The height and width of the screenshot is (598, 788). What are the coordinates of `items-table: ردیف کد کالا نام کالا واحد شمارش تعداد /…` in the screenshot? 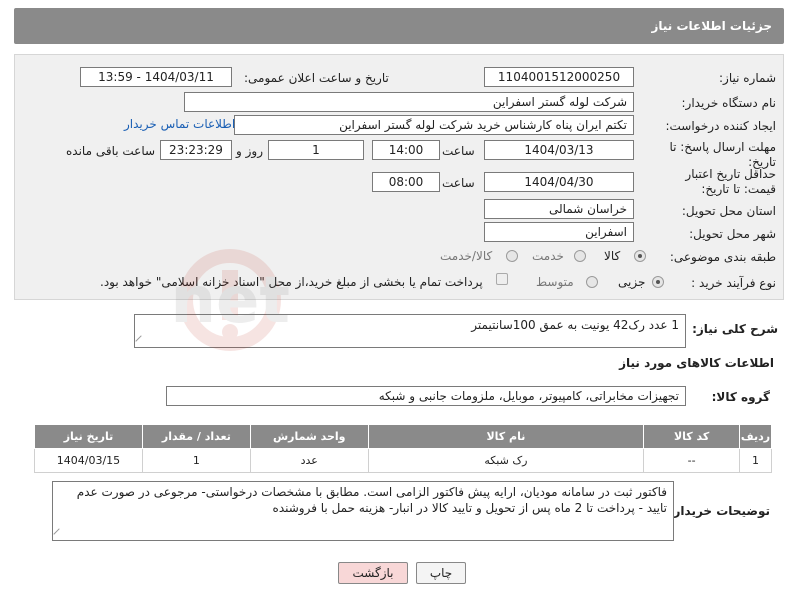 It's located at (403, 448).